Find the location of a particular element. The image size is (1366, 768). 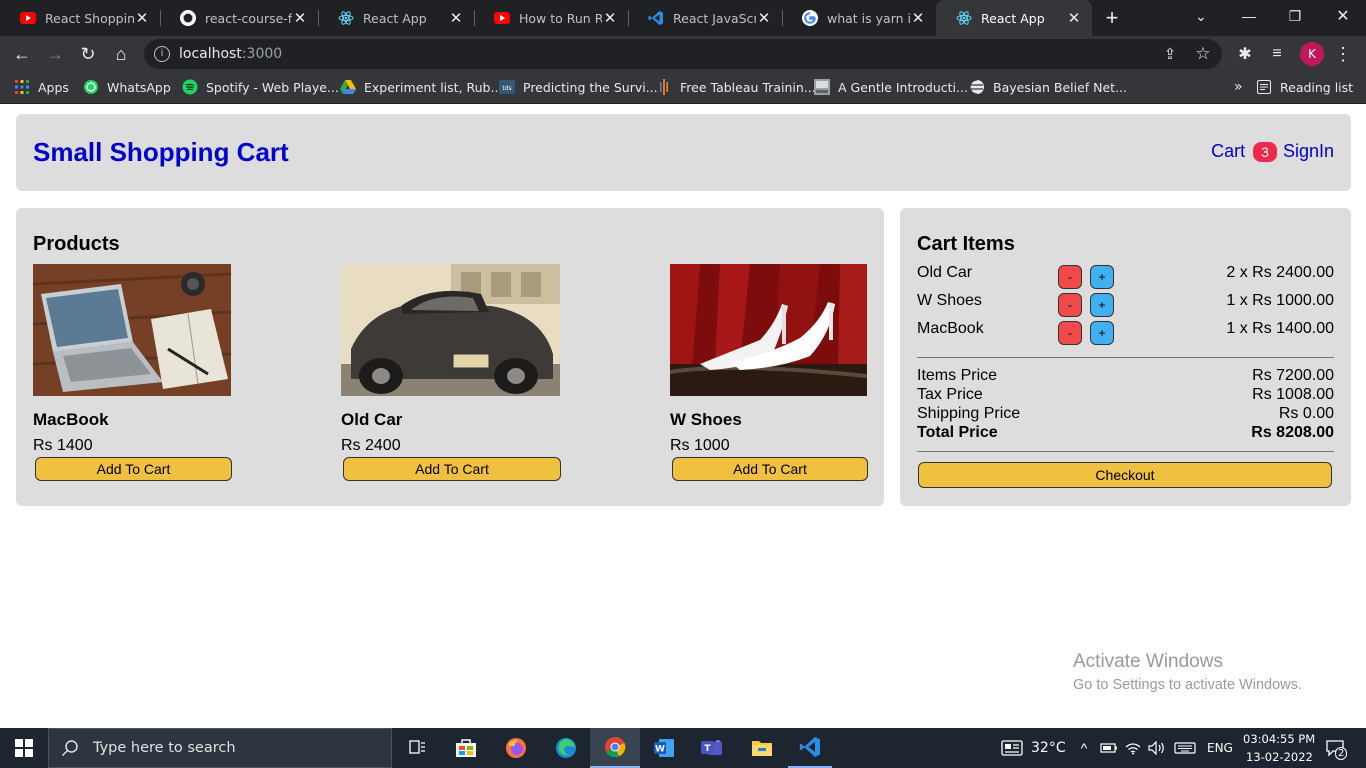

tax-price-row: Tax Price Rs 1008.00 is located at coordinates (1125, 395).